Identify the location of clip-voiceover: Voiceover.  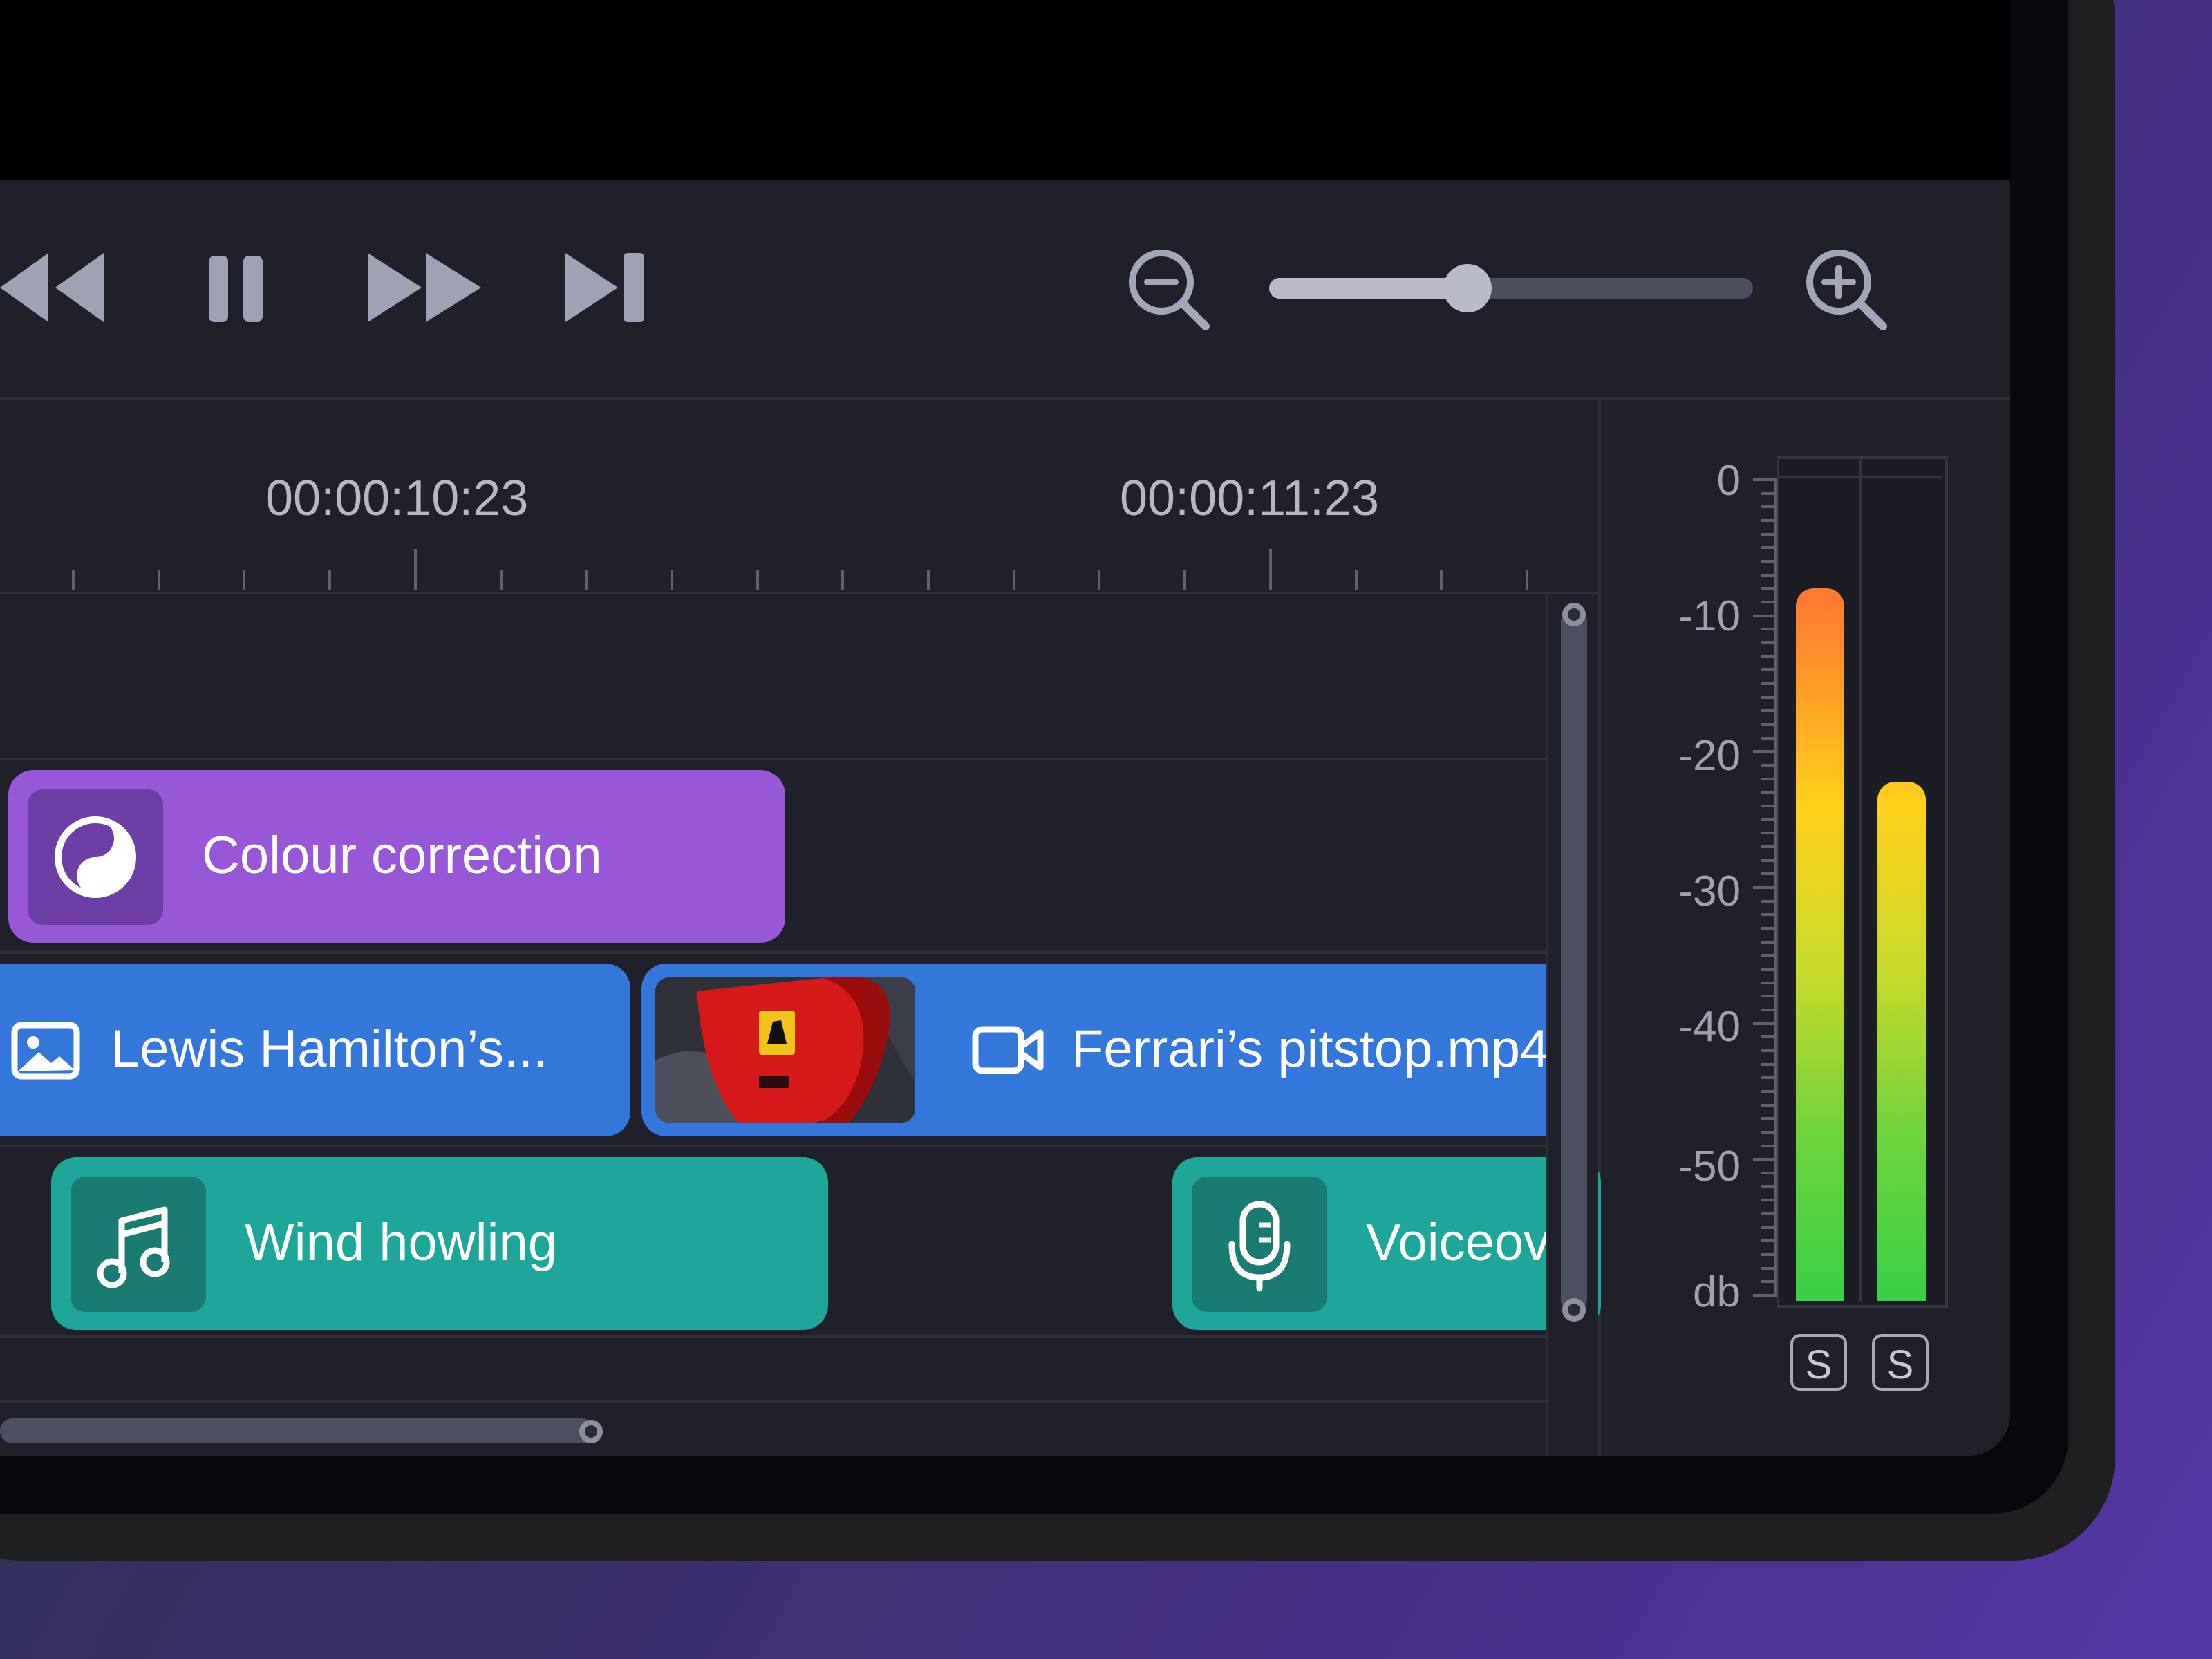
(1386, 1243).